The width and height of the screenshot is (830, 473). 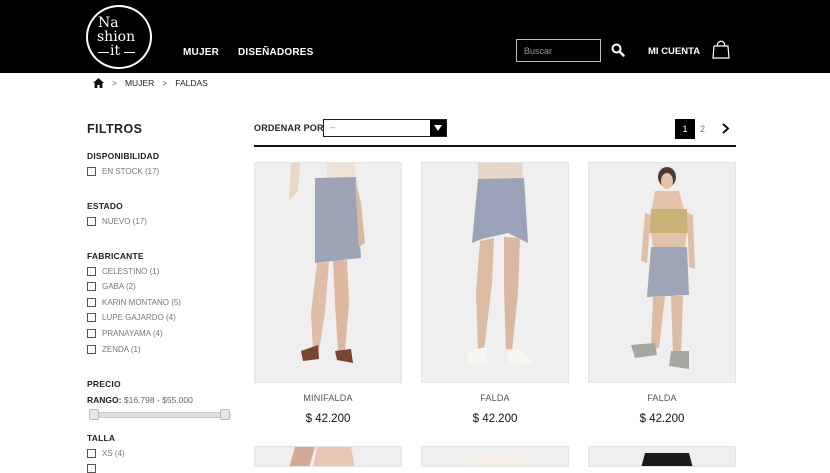 I want to click on product-name: MINIFALDA, so click(x=328, y=398).